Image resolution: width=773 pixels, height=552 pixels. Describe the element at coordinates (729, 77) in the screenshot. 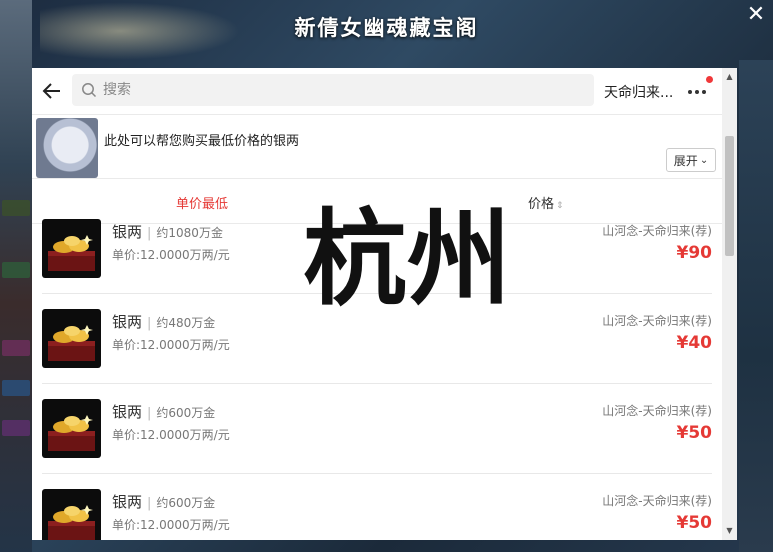

I see `scroll-up-icon: ▲` at that location.